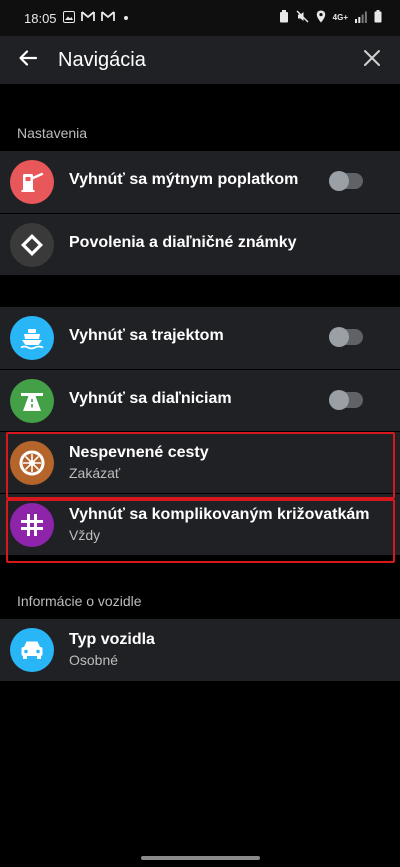 The image size is (400, 867). I want to click on close-button, so click(372, 60).